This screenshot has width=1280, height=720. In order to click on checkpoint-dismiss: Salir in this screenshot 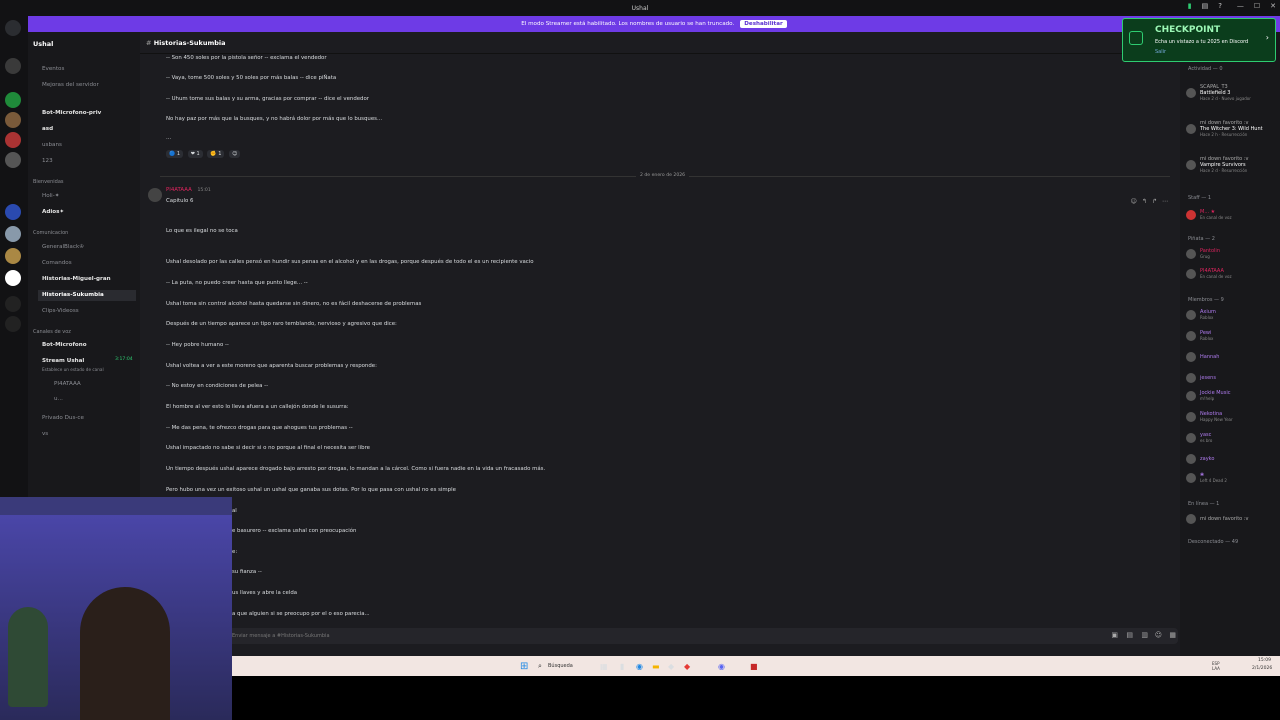, I will do `click(1160, 52)`.